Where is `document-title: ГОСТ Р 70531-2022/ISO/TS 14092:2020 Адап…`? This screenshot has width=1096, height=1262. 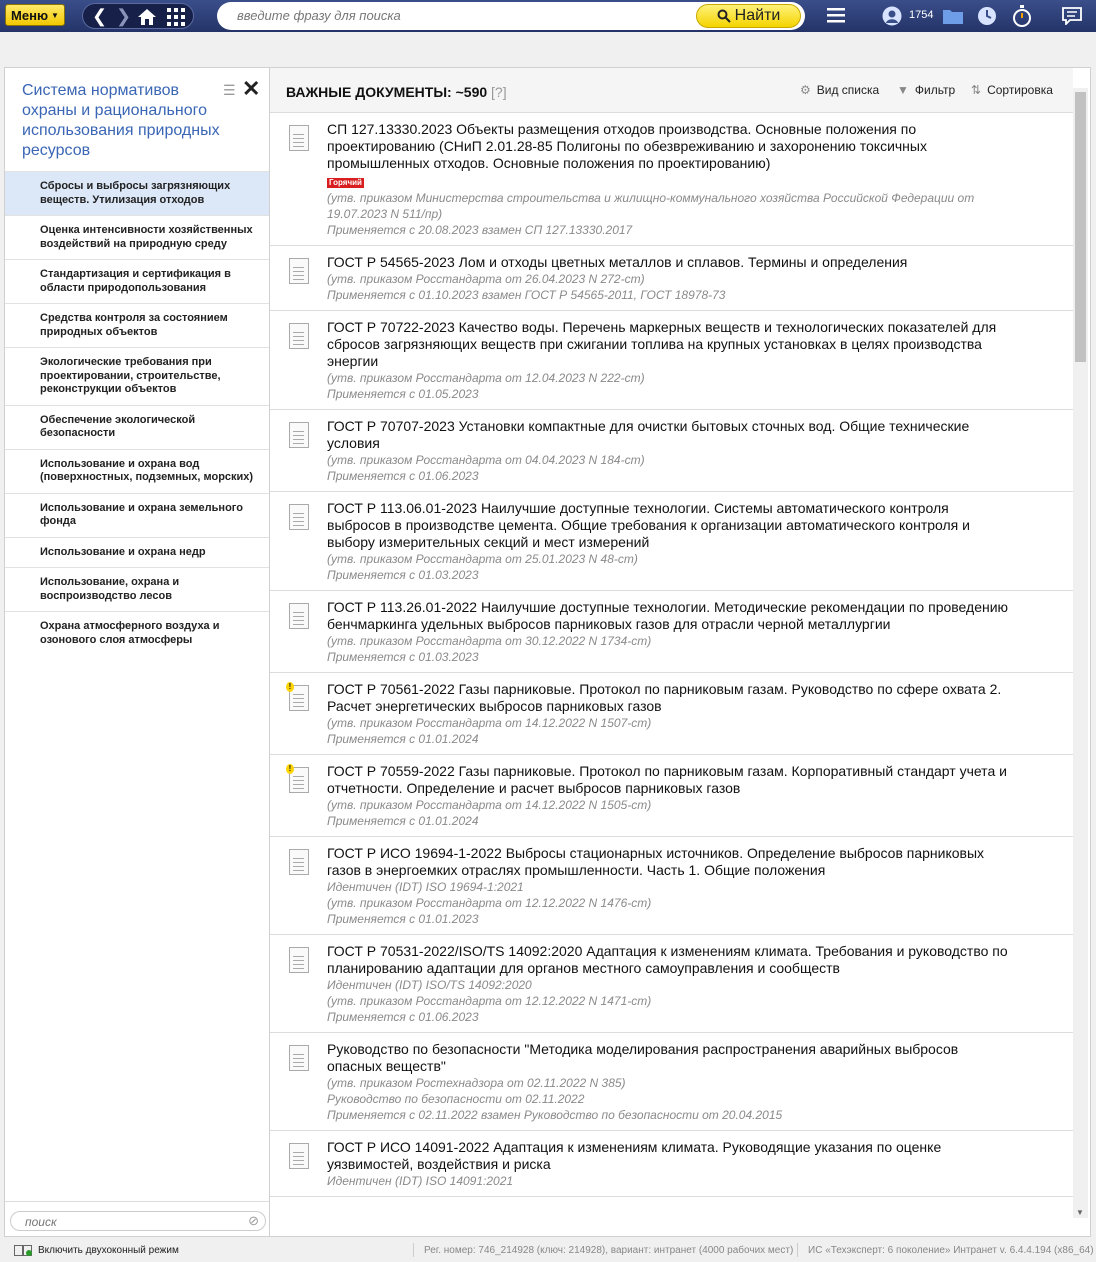 document-title: ГОСТ Р 70531-2022/ISO/TS 14092:2020 Адап… is located at coordinates (670, 960).